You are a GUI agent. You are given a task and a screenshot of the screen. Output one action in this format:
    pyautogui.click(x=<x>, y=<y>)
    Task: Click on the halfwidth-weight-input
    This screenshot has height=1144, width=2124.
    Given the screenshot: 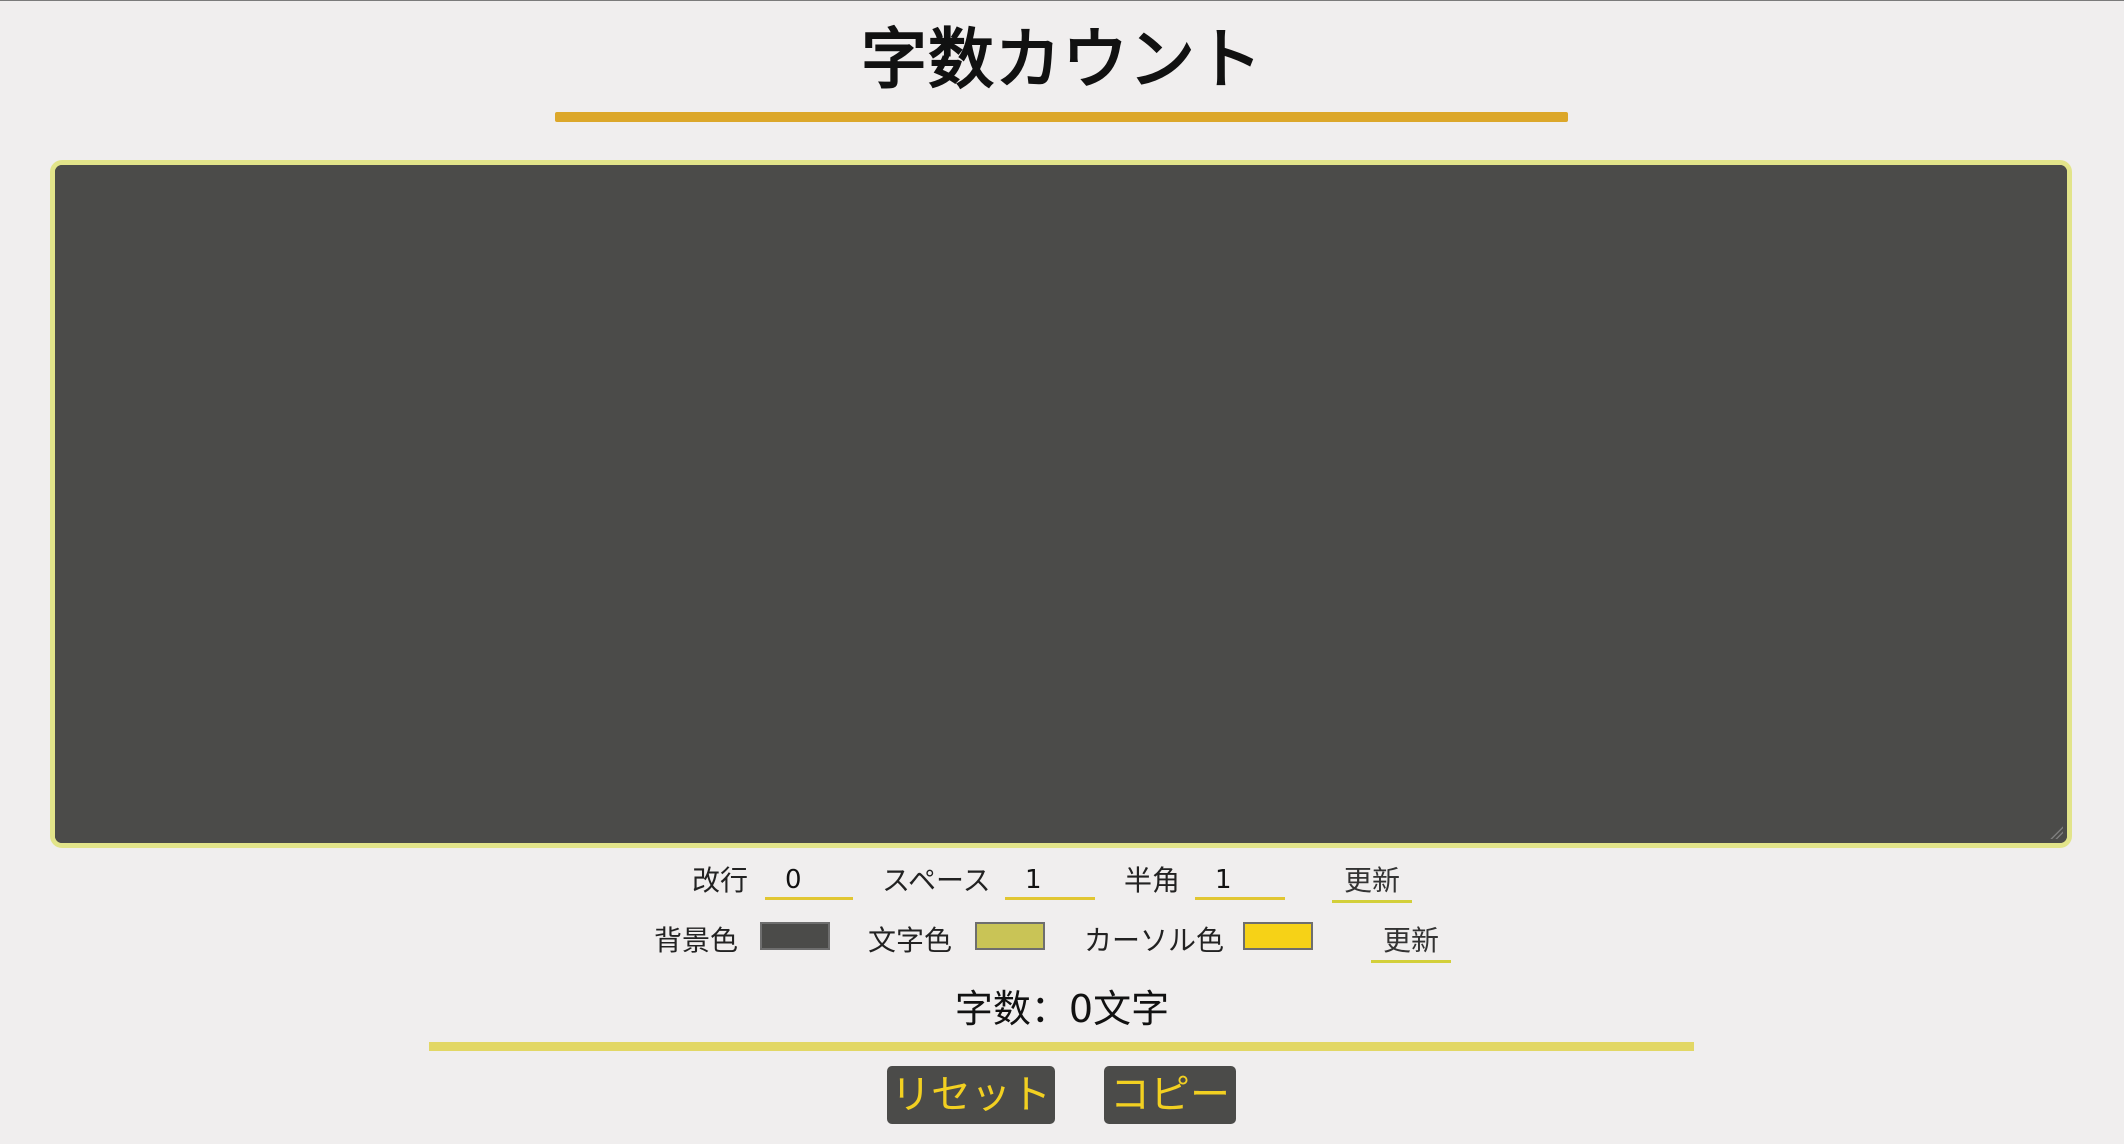 What is the action you would take?
    pyautogui.click(x=1240, y=881)
    